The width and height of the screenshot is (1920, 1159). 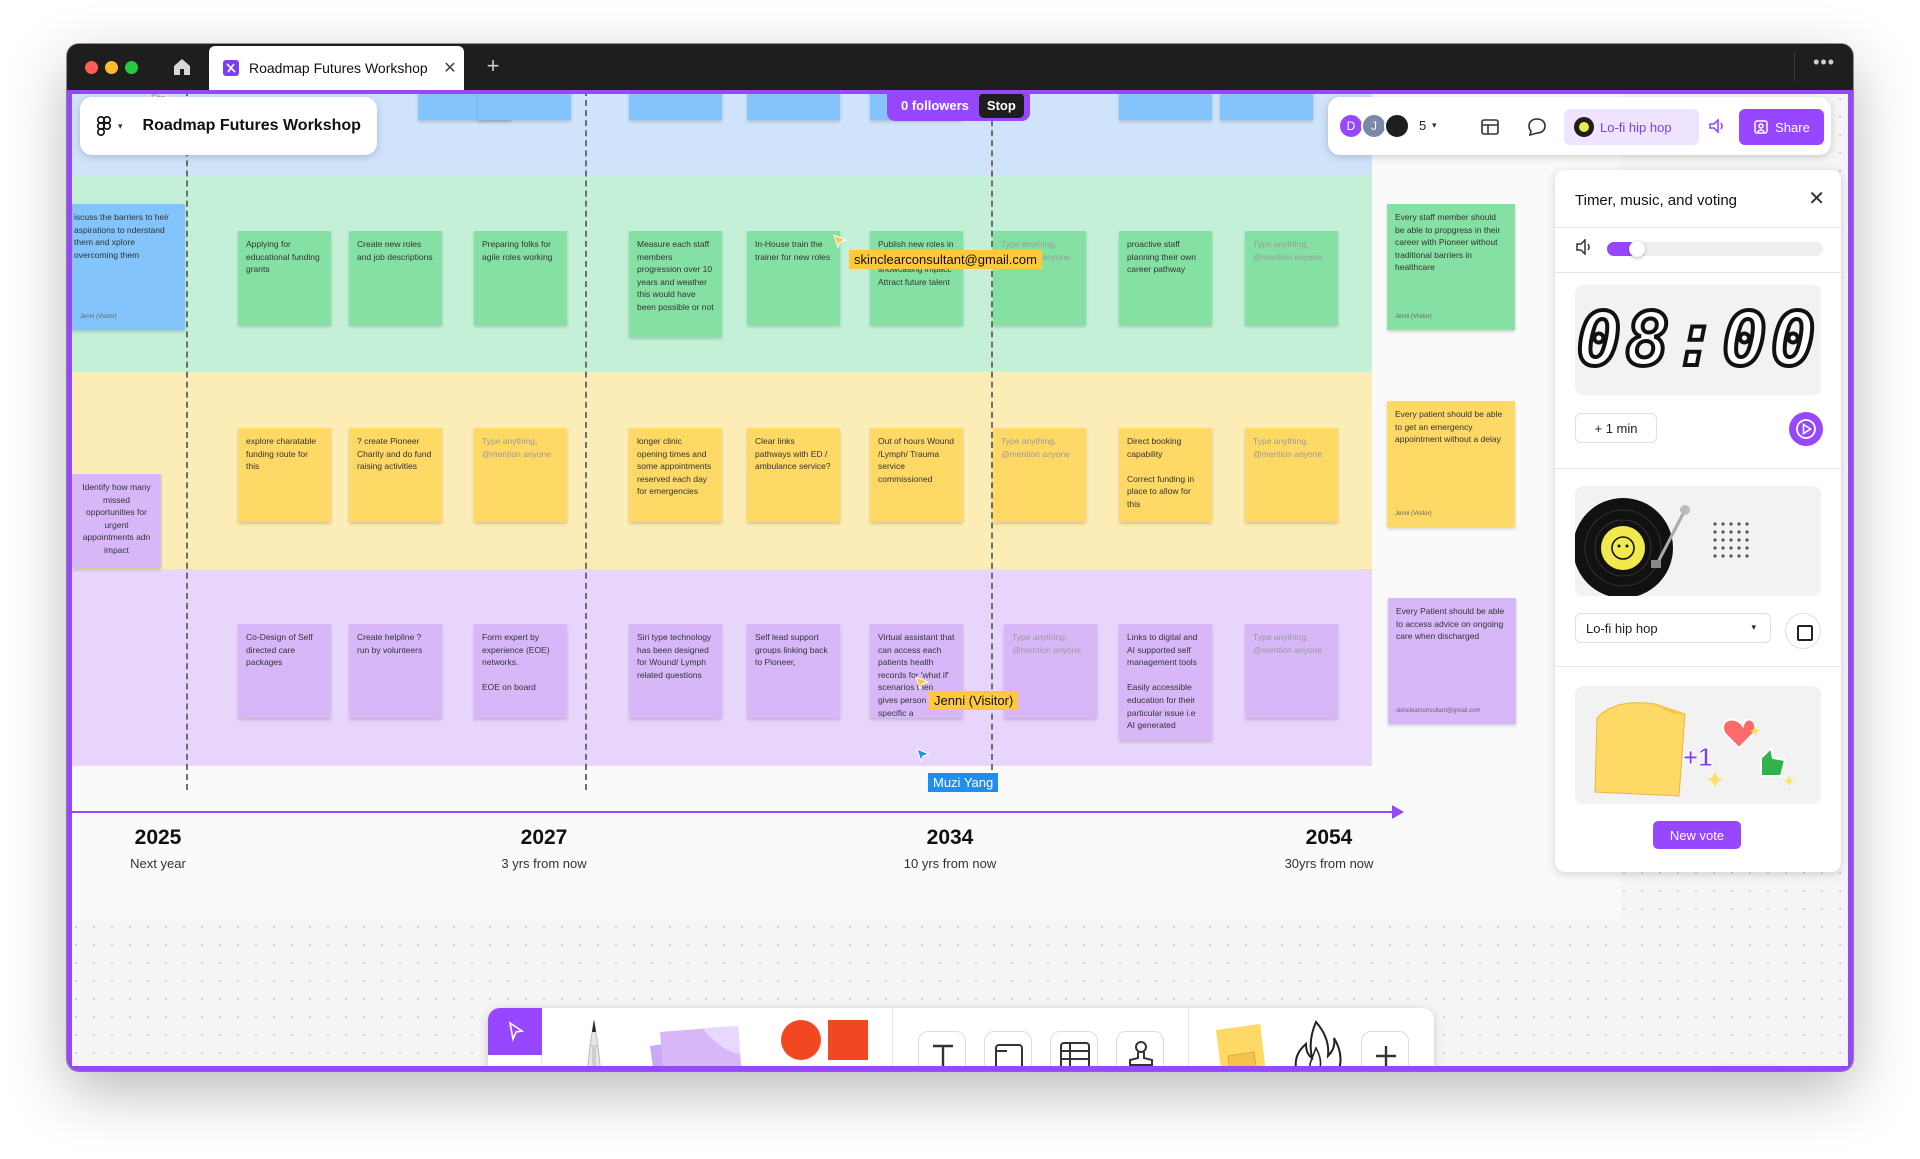 What do you see at coordinates (1673, 628) in the screenshot?
I see `track-select: Lo-fi hip hop ▾` at bounding box center [1673, 628].